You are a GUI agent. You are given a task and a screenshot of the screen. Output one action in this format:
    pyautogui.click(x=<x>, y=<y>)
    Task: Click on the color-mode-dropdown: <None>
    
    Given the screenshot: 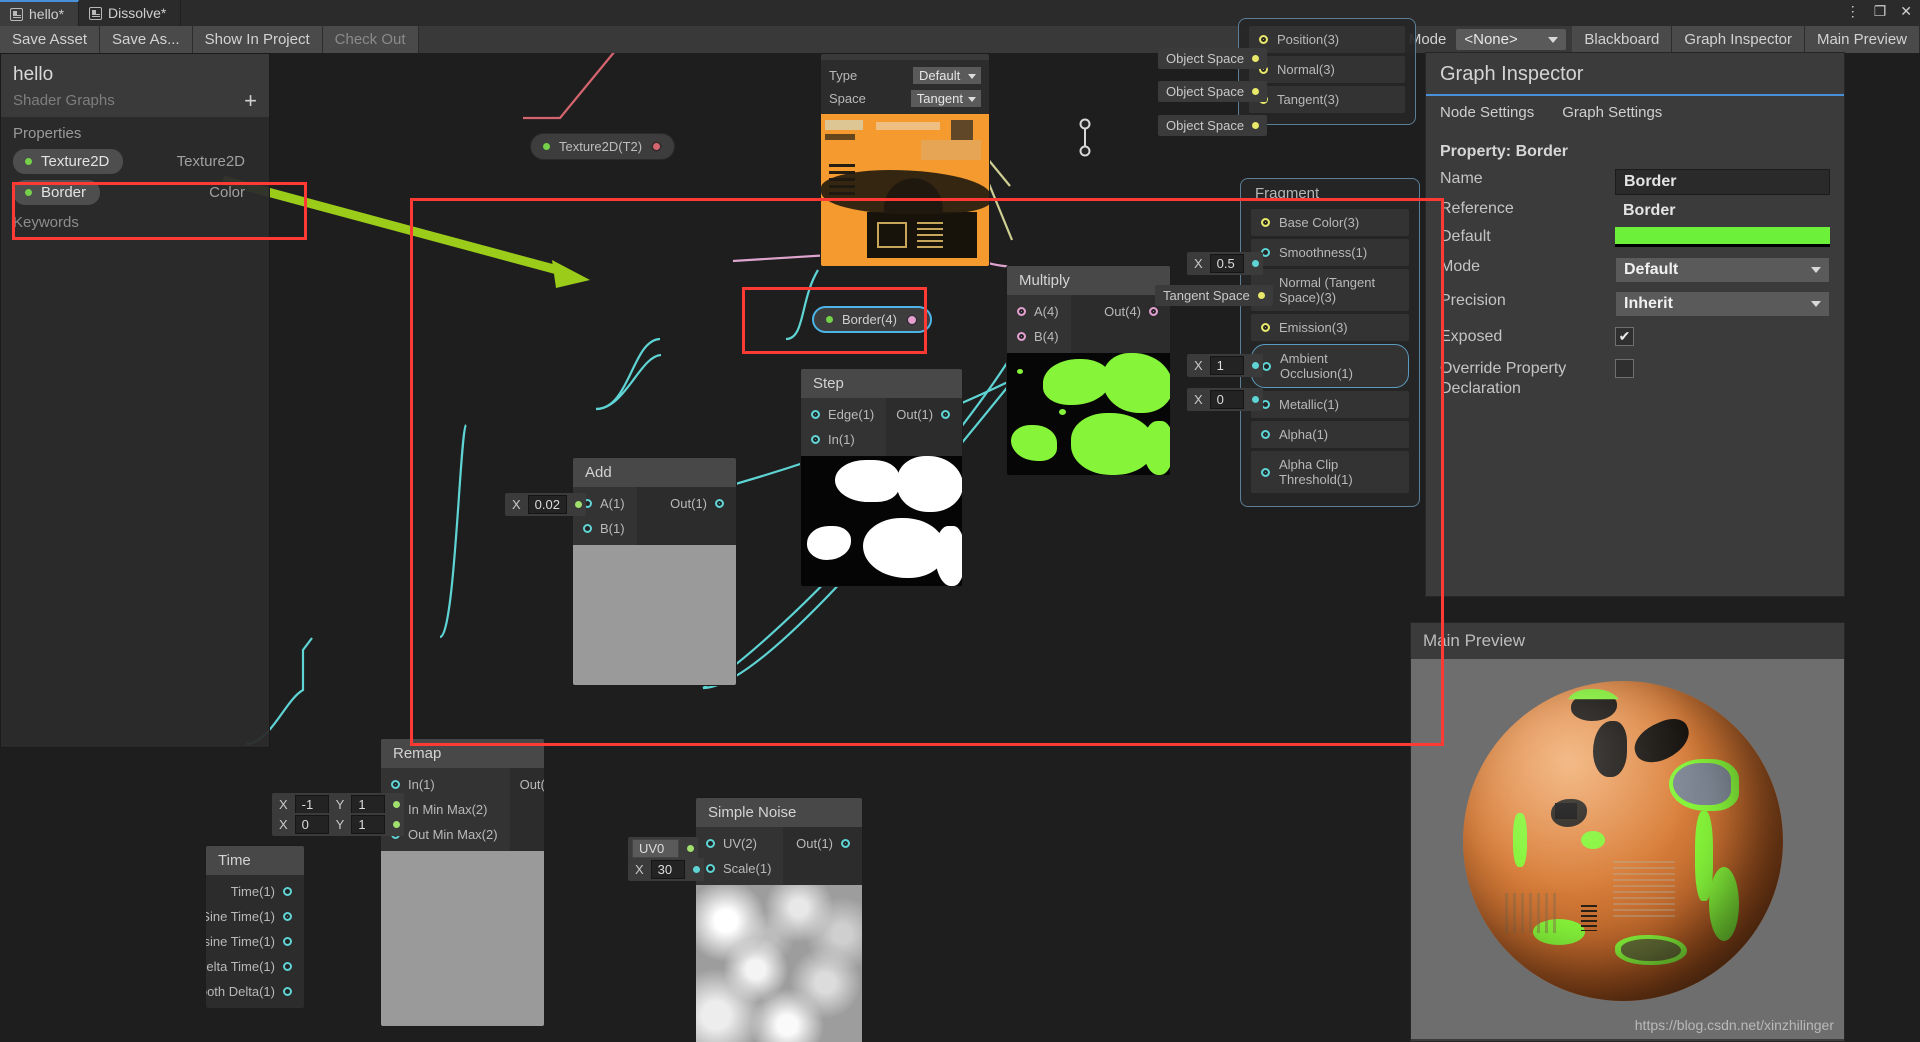 What is the action you would take?
    pyautogui.click(x=1511, y=39)
    